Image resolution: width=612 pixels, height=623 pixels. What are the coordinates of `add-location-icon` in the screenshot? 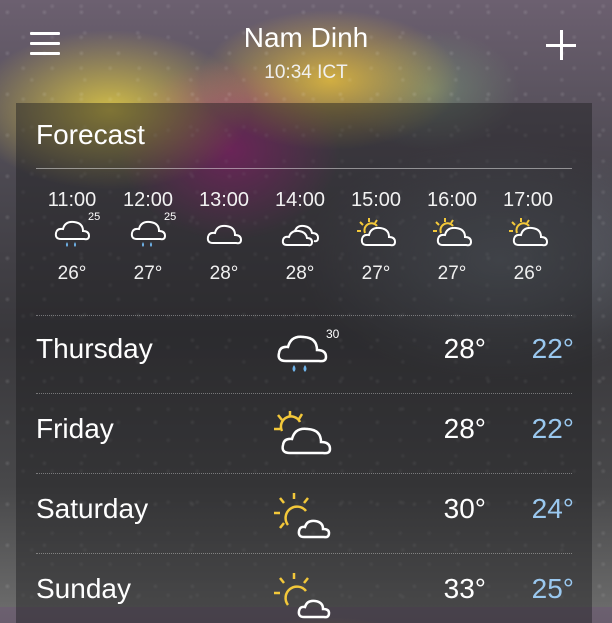 It's located at (561, 45).